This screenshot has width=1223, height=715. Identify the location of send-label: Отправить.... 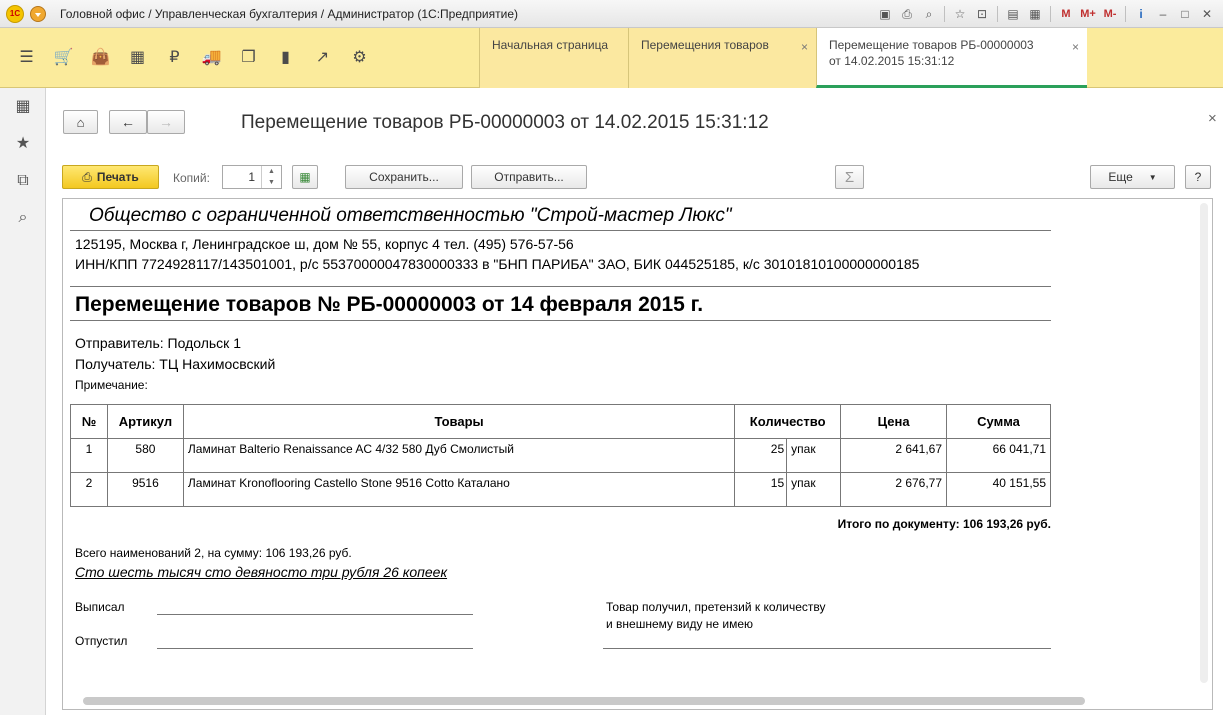
(529, 177).